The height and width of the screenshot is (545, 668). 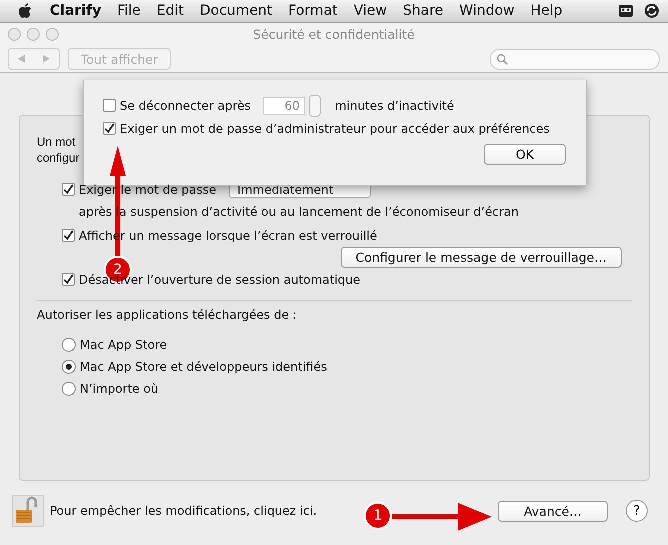 I want to click on step-badge: 1, so click(x=378, y=516).